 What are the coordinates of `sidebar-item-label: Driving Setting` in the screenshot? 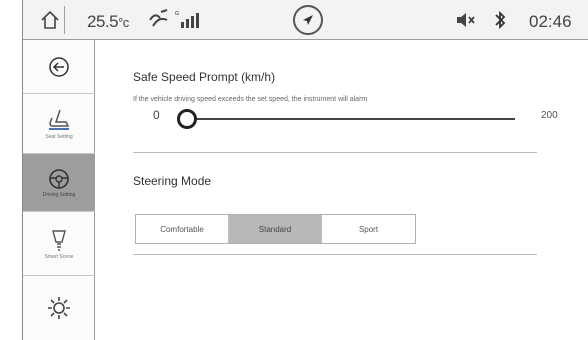 It's located at (59, 194).